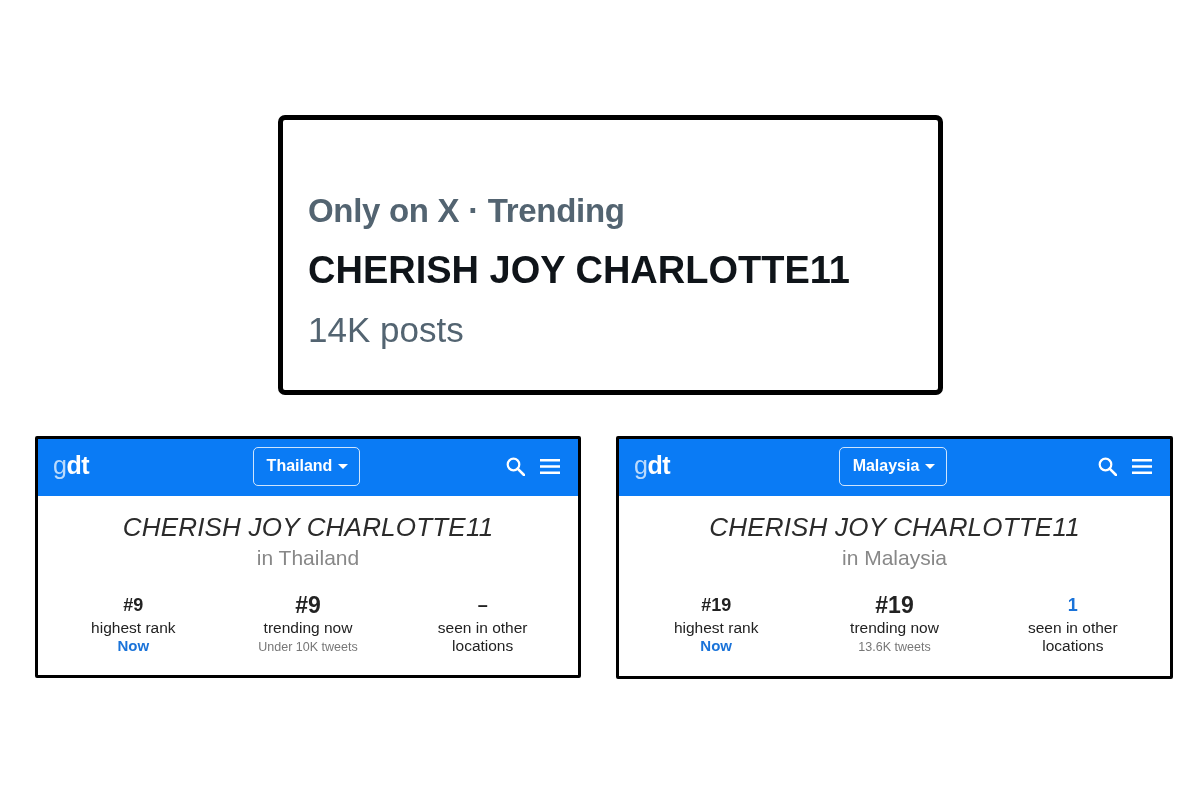  I want to click on trend-context: Only on X · Trending, so click(466, 211).